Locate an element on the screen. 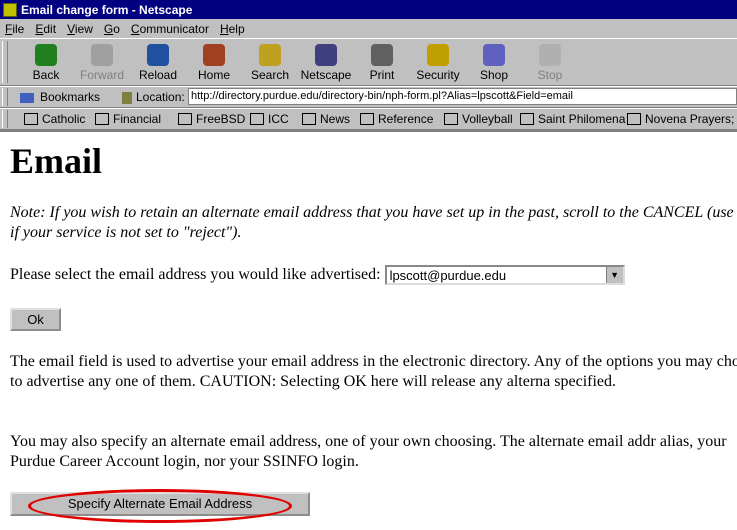 This screenshot has width=737, height=530. personal-item-news: News is located at coordinates (326, 119).